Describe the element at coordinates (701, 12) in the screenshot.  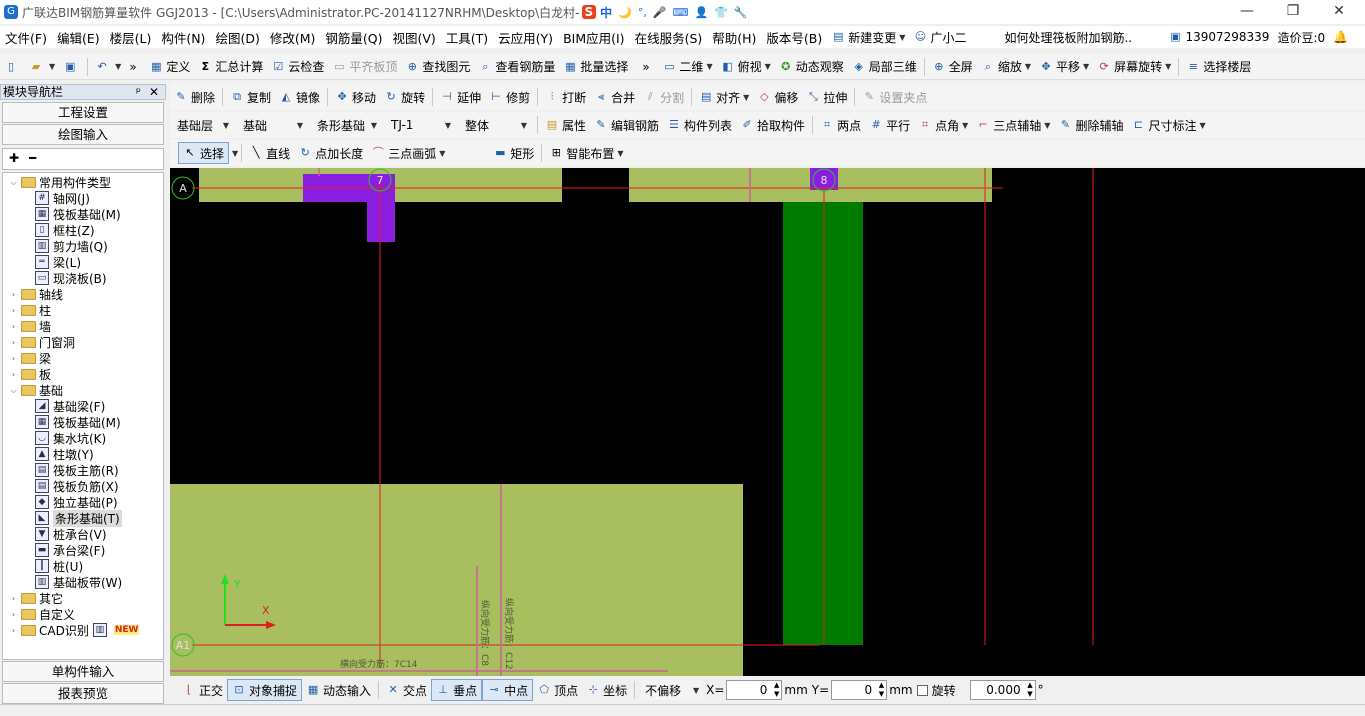
I see `user-icon: 👤` at that location.